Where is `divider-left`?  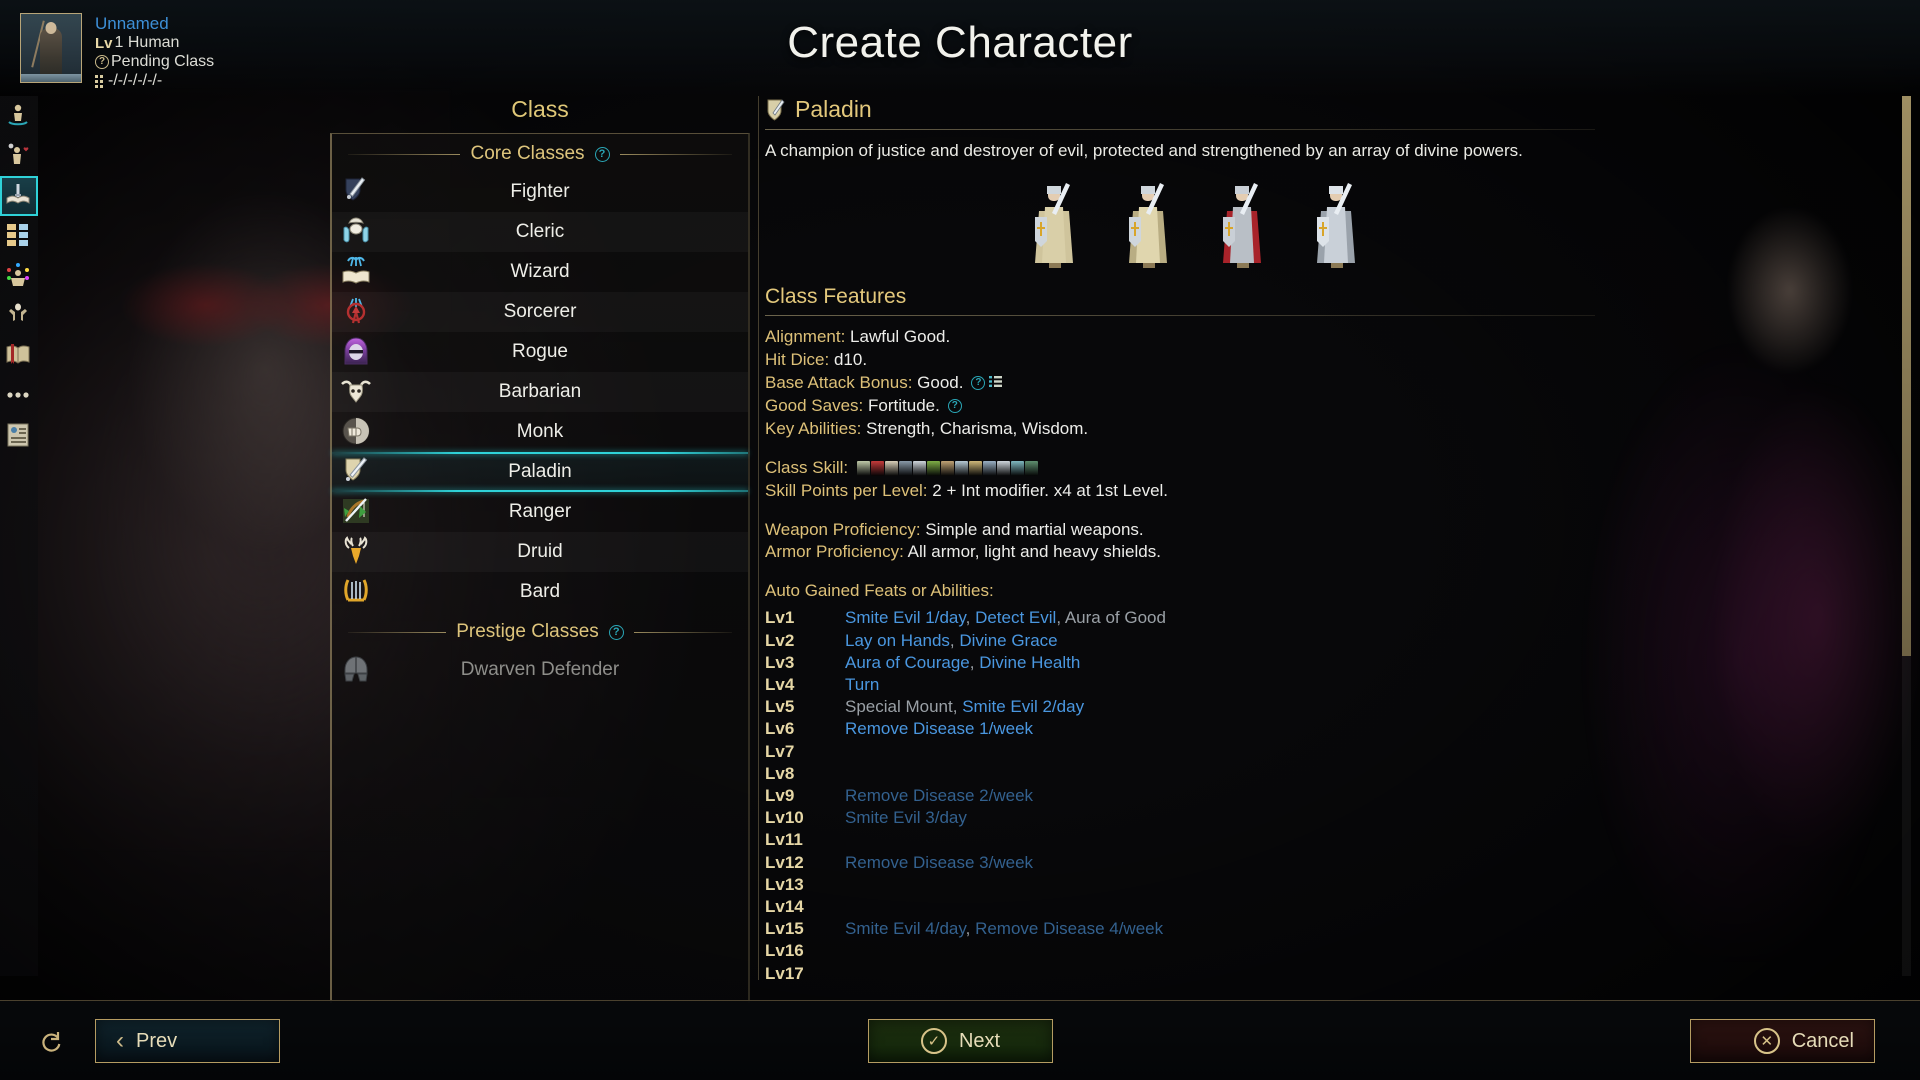
divider-left is located at coordinates (404, 154).